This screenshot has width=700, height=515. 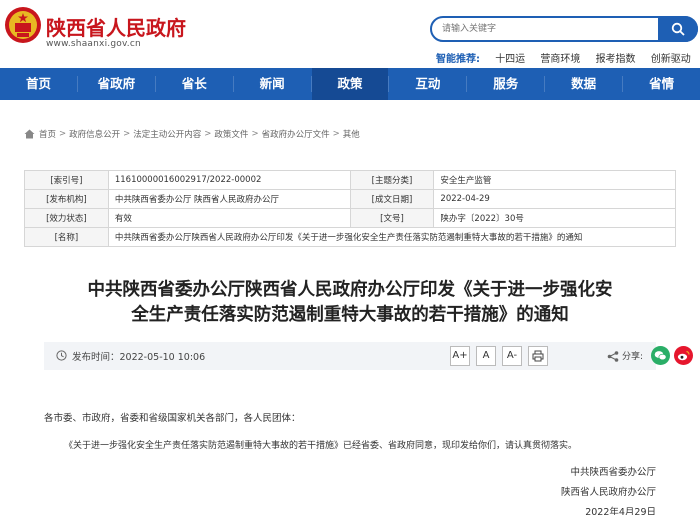 I want to click on search-box, so click(x=564, y=29).